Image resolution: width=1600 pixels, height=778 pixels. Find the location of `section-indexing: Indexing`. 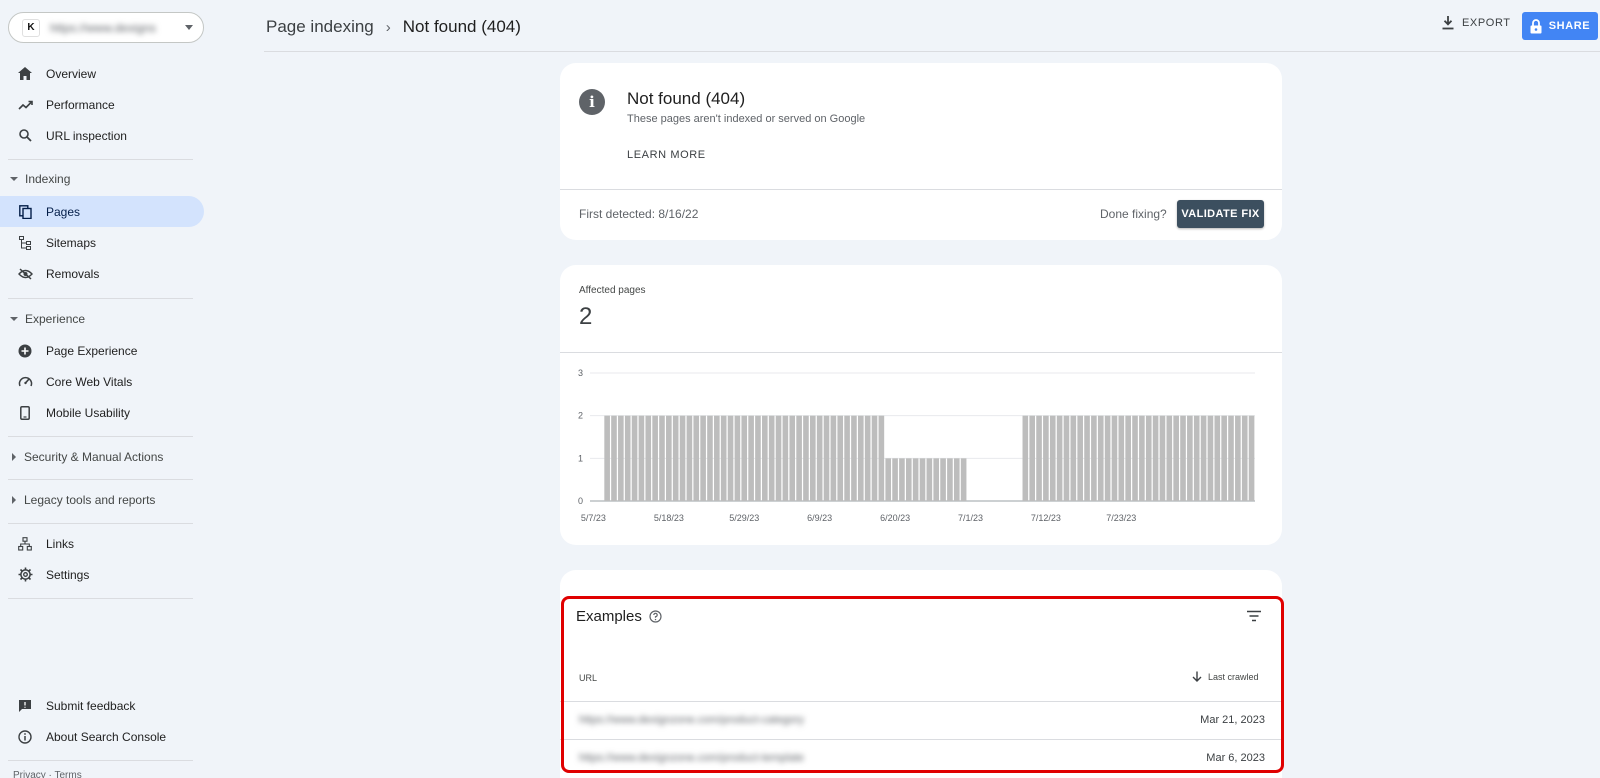

section-indexing: Indexing is located at coordinates (102, 179).